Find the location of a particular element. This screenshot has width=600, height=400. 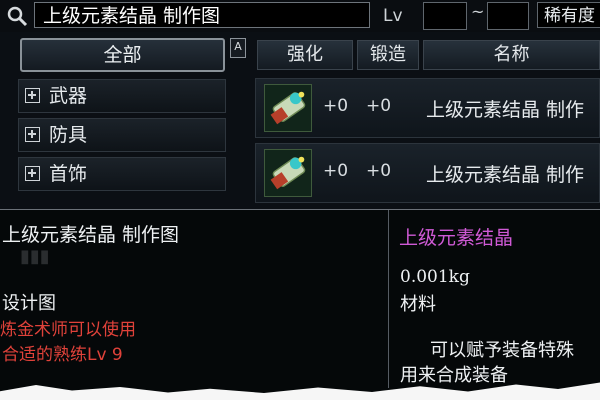

search-bar: 上级元素结晶 制作图 Lv ~ 稀有度 is located at coordinates (300, 16).